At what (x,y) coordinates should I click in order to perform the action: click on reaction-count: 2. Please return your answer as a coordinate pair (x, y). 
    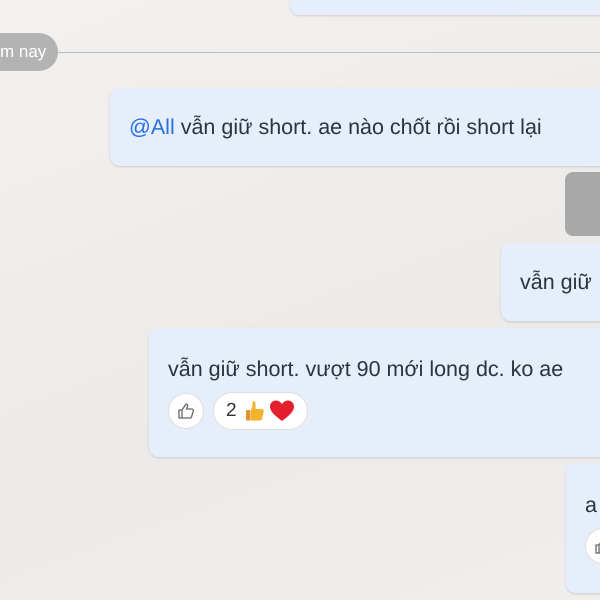
    Looking at the image, I should click on (231, 411).